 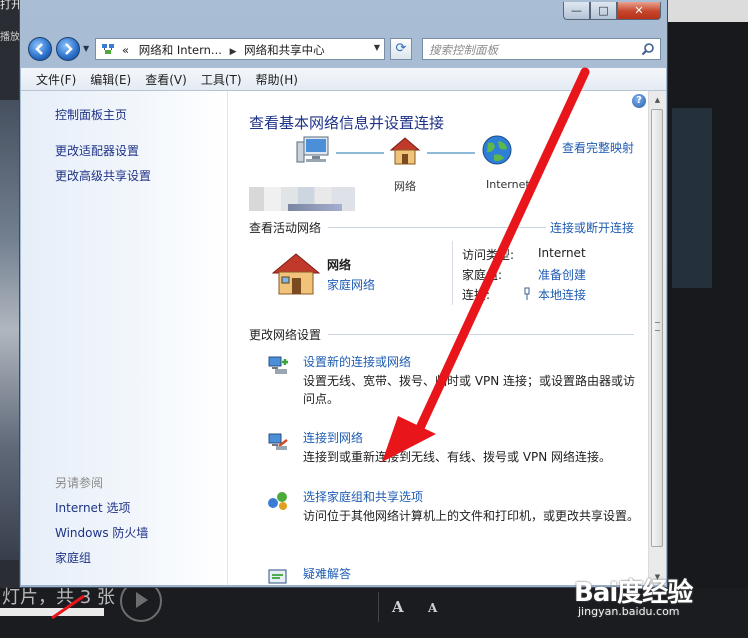 What do you see at coordinates (56, 79) in the screenshot?
I see `menu-file: 文件(F)` at bounding box center [56, 79].